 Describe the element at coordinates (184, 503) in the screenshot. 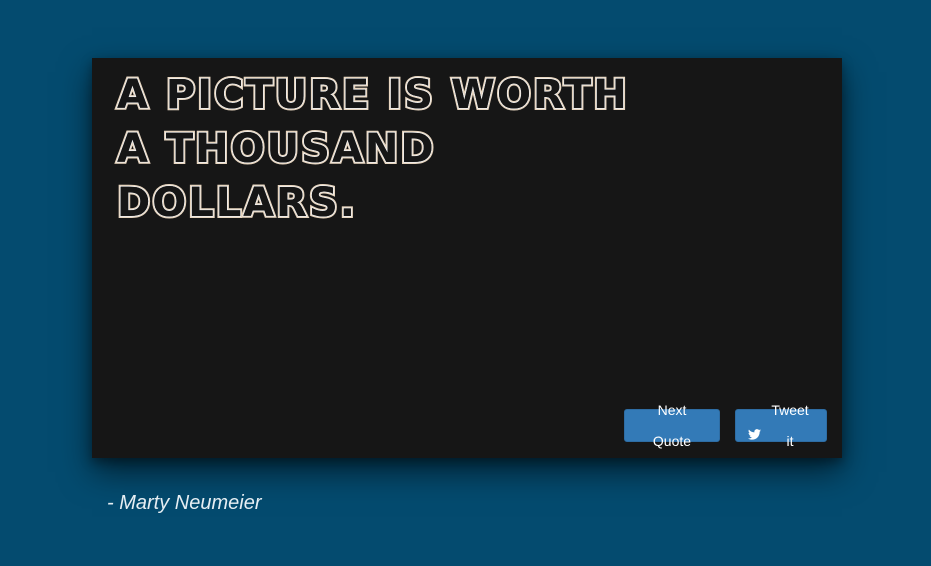

I see `quote-author: - Marty Neumeier` at that location.